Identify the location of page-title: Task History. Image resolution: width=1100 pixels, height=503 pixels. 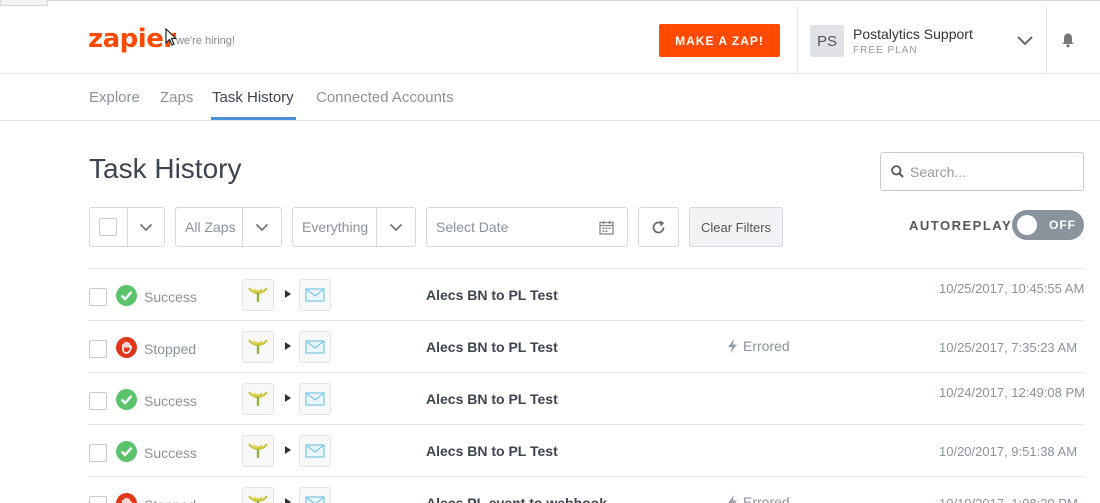
(165, 168).